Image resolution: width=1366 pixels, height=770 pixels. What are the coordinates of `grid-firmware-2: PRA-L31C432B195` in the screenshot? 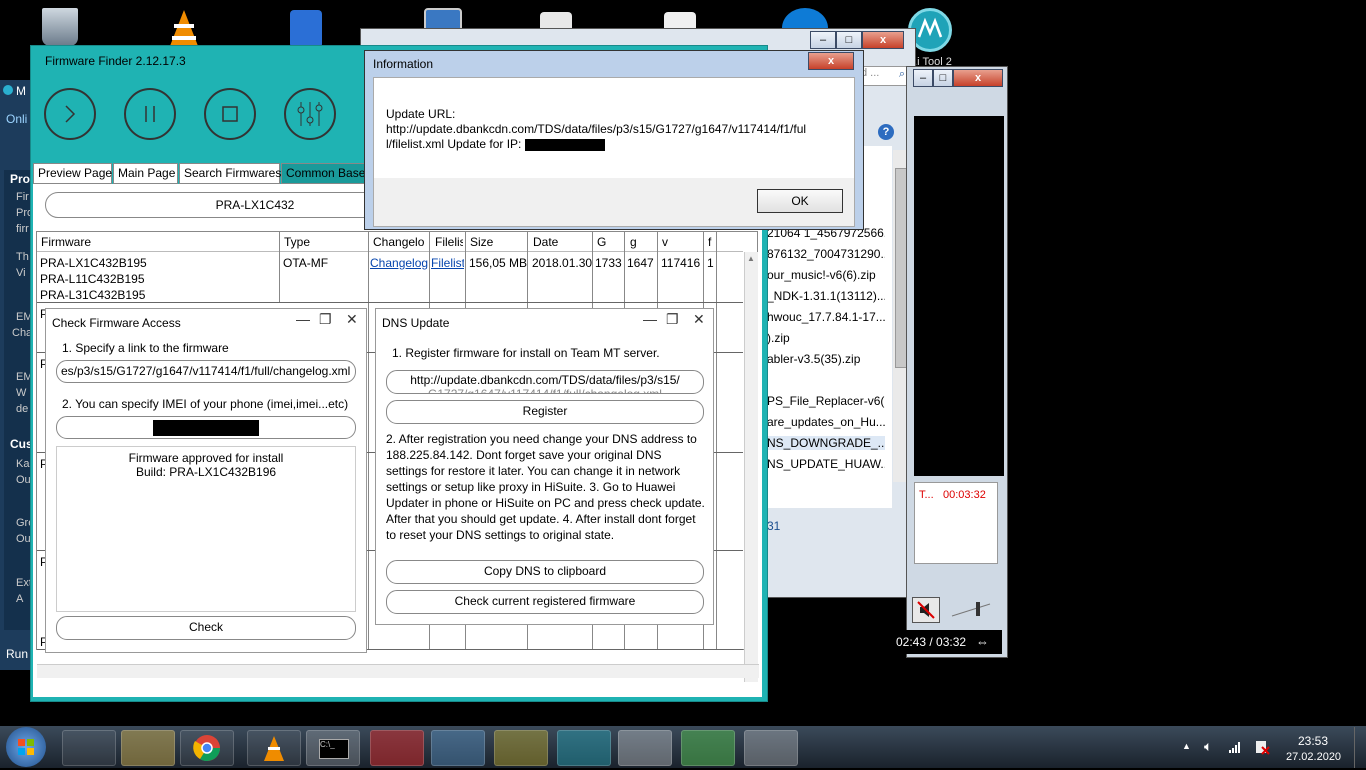 It's located at (92, 295).